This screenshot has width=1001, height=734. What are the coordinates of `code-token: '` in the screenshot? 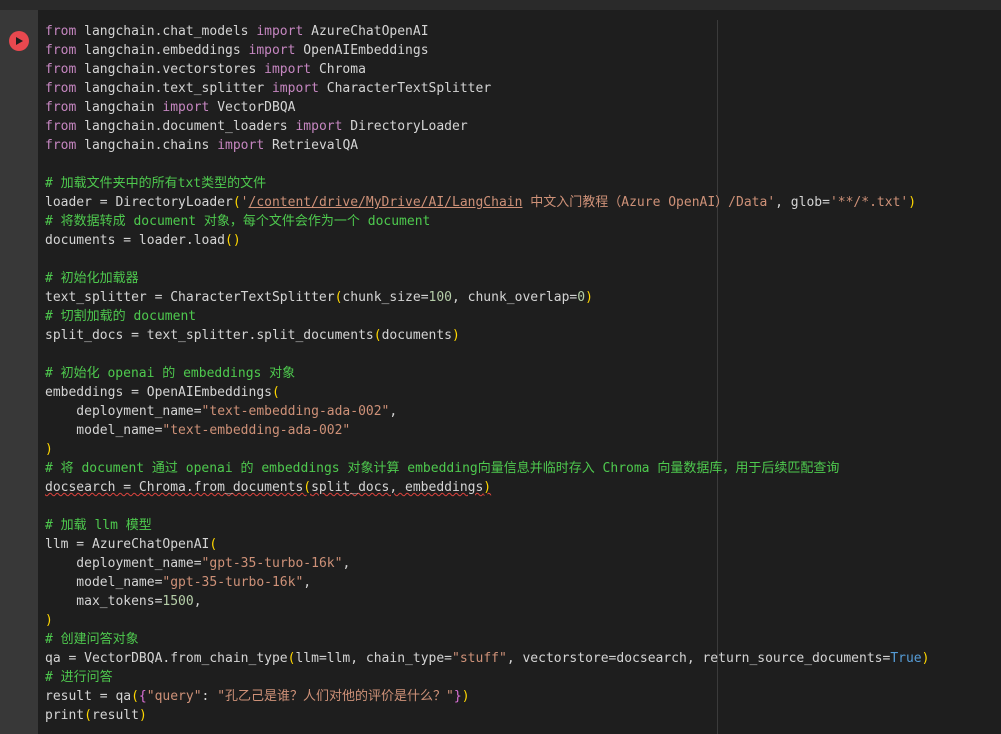 It's located at (244, 202).